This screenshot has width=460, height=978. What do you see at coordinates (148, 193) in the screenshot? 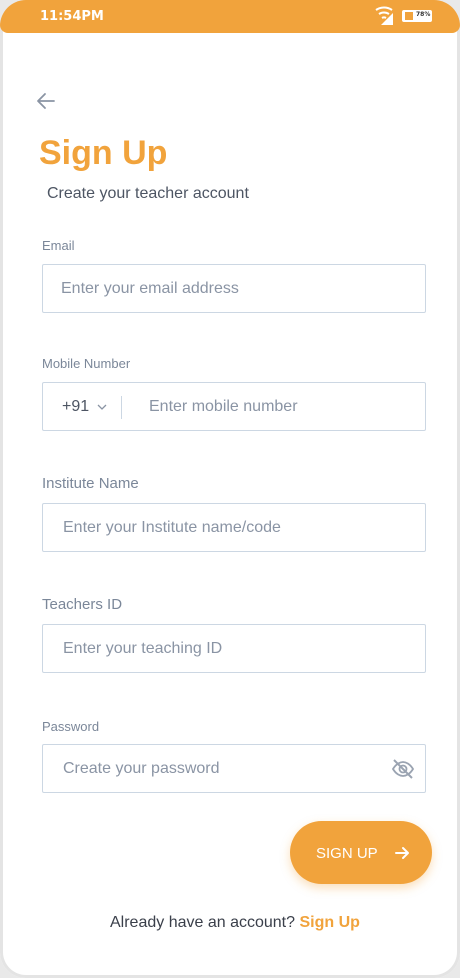
I see `page-subtitle: Create your teacher account` at bounding box center [148, 193].